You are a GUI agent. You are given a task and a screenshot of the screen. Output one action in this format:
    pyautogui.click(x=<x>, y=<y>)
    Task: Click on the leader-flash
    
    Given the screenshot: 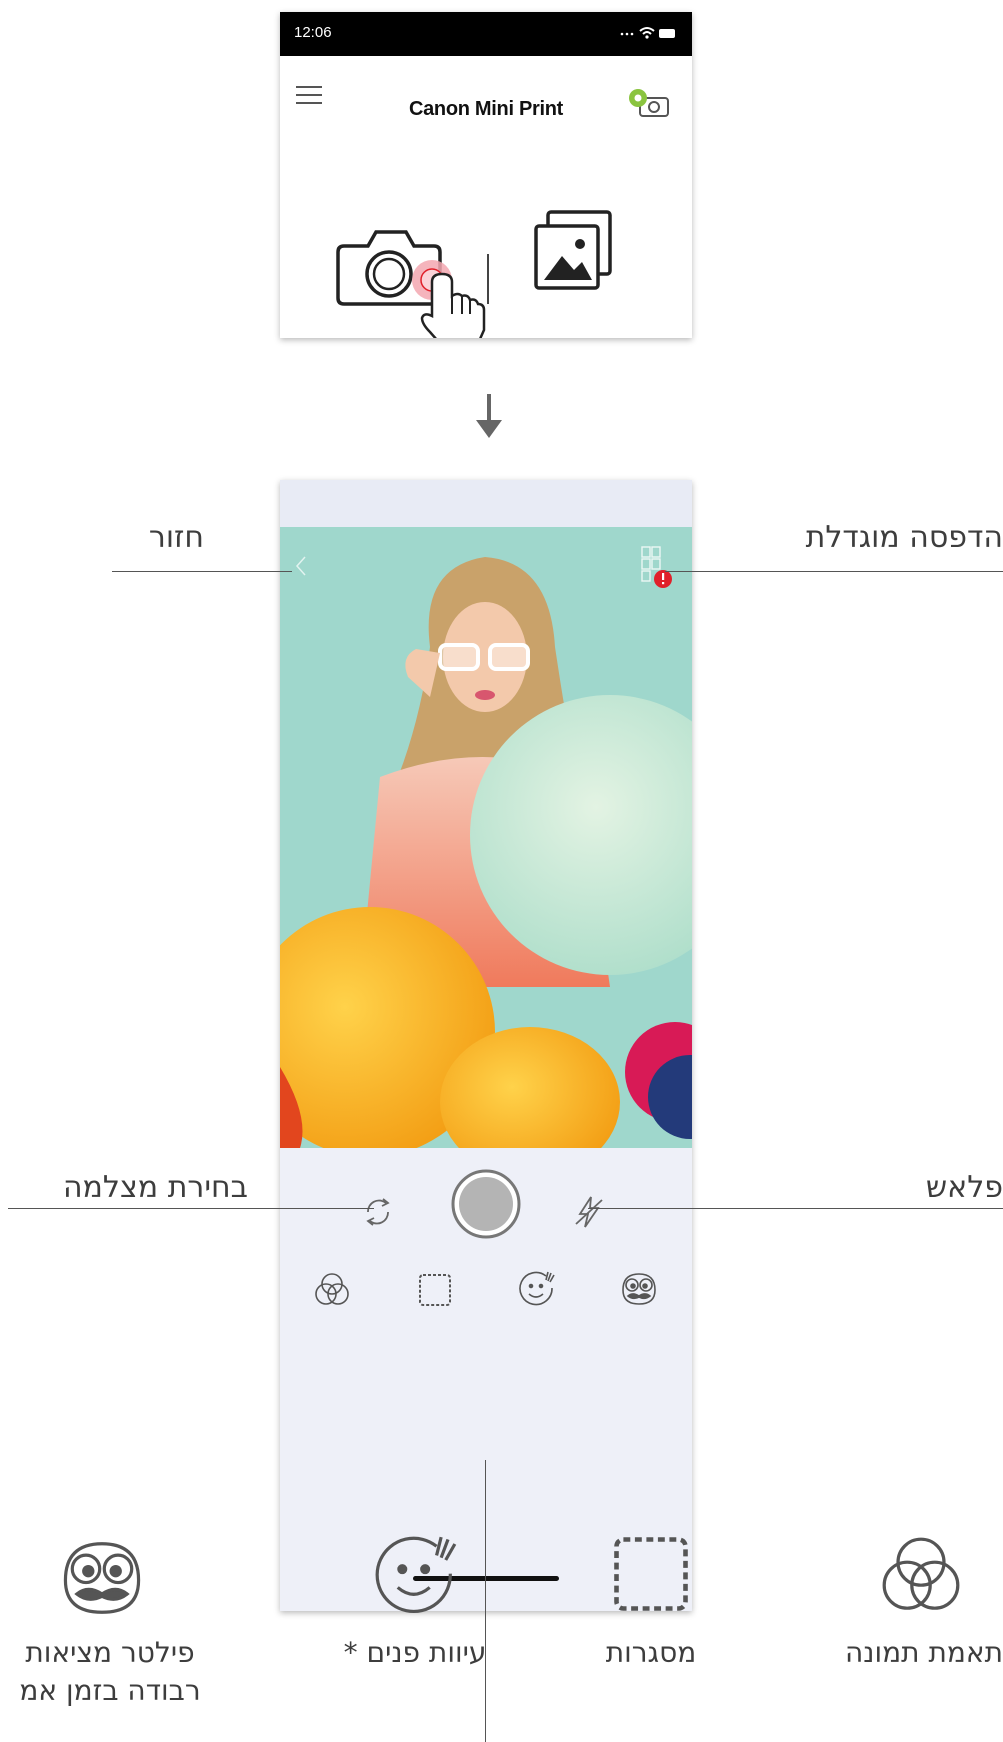 What is the action you would take?
    pyautogui.click(x=795, y=1208)
    